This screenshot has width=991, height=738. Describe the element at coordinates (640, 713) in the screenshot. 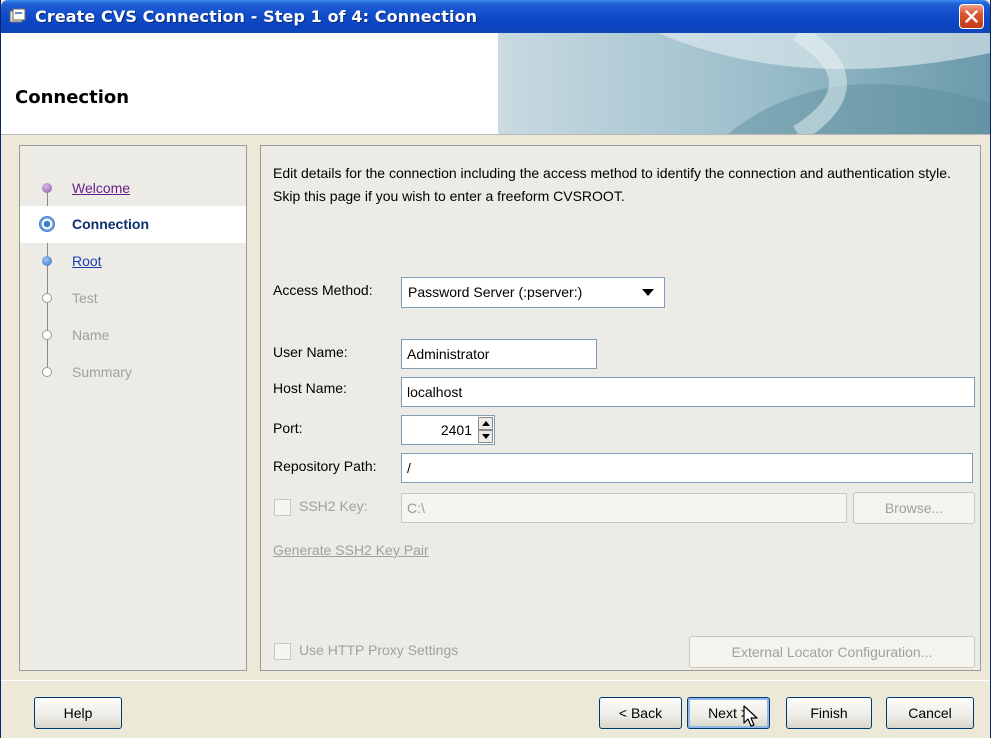

I see `back-button: < Back` at that location.